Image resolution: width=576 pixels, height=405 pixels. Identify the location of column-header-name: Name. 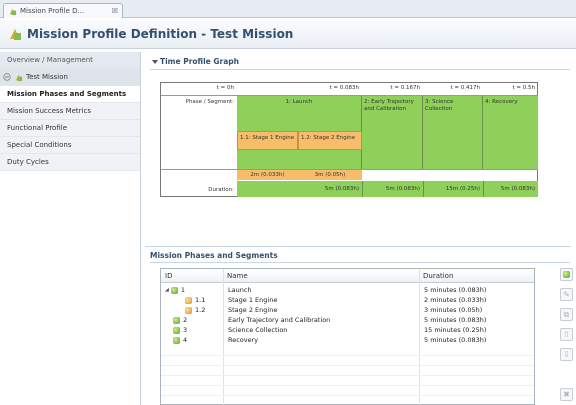
(321, 276).